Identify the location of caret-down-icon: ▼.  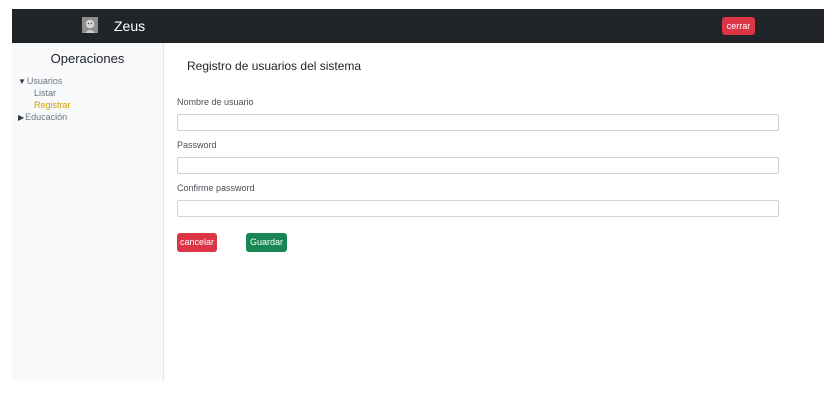
(22, 81).